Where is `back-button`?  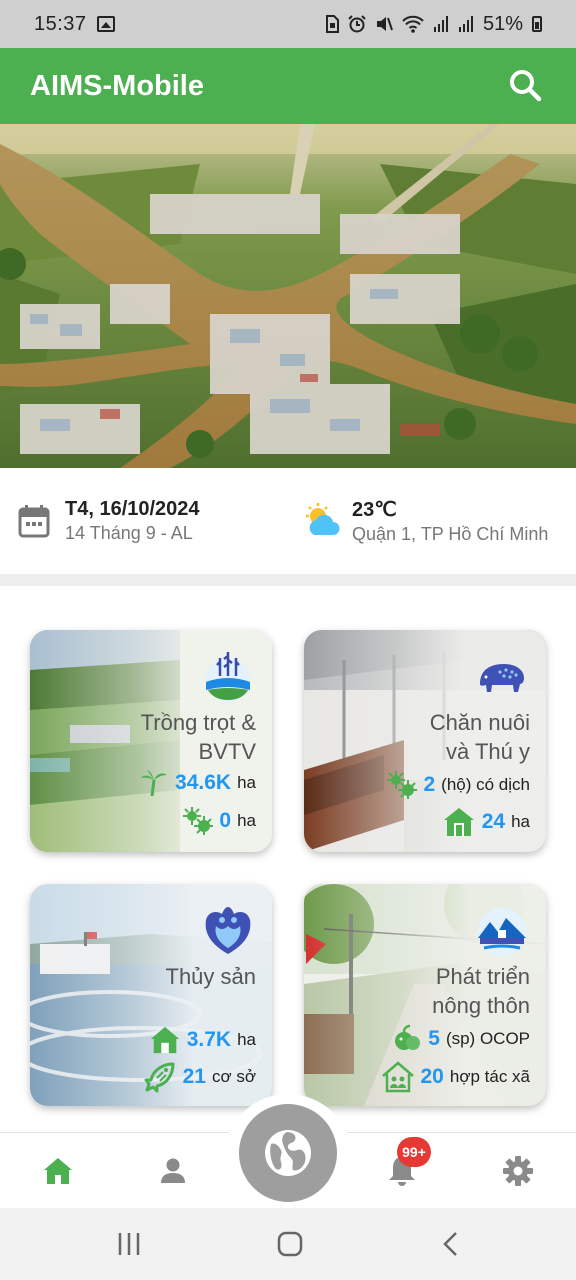
back-button is located at coordinates (452, 1244).